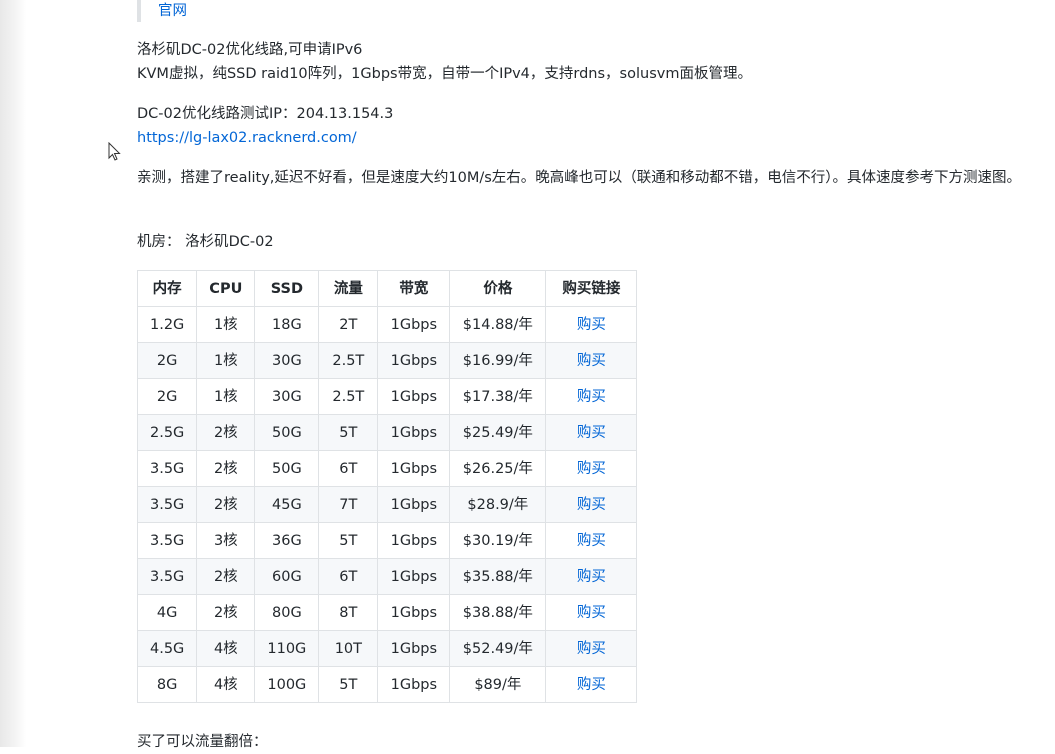  Describe the element at coordinates (498, 432) in the screenshot. I see `table-cell: $25.49/年` at that location.